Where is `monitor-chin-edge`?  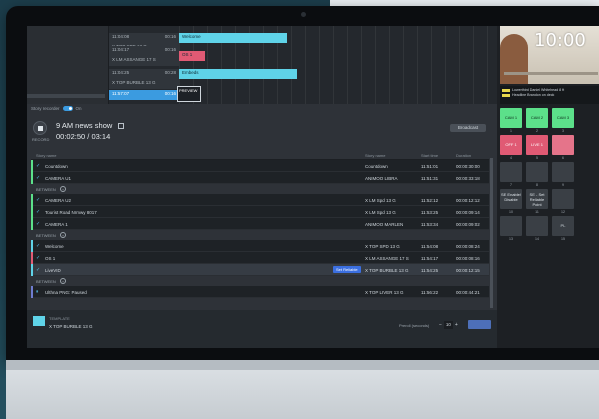
monitor-chin-edge is located at coordinates (302, 365).